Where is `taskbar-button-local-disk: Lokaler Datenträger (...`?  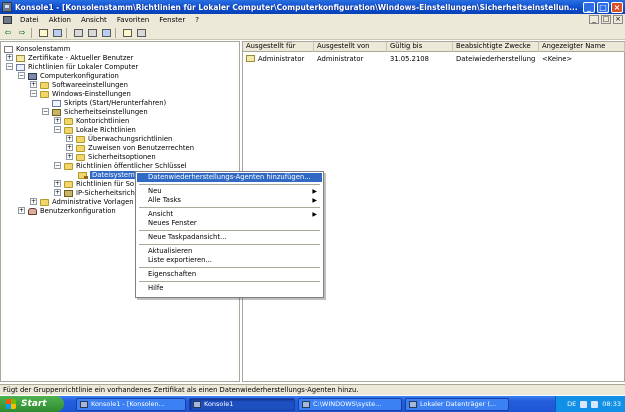 taskbar-button-local-disk: Lokaler Datenträger (... is located at coordinates (457, 404).